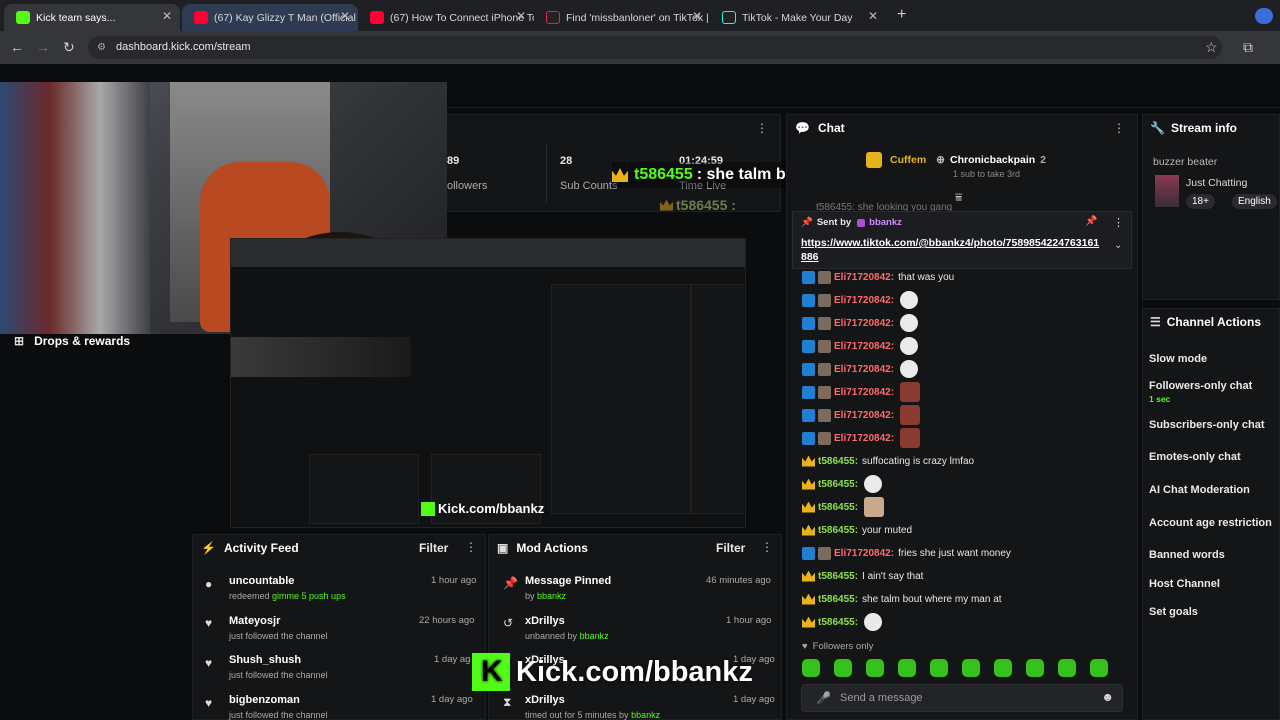  What do you see at coordinates (270, 17) in the screenshot?
I see `tab-youtube-1: (67) Kay Glizzy T Man (Official ✕` at bounding box center [270, 17].